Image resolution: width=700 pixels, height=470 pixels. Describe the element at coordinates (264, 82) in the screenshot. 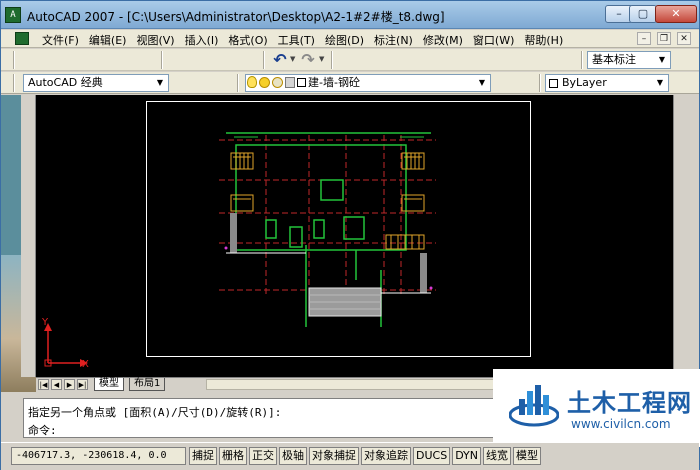

I see `sun-icon` at that location.